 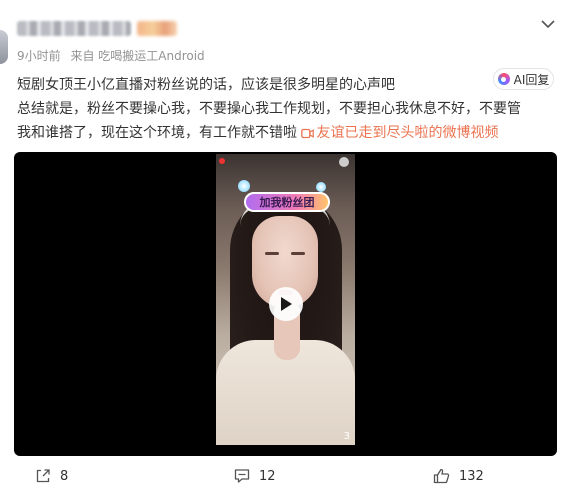 What do you see at coordinates (157, 28) in the screenshot?
I see `author-badge-blurred` at bounding box center [157, 28].